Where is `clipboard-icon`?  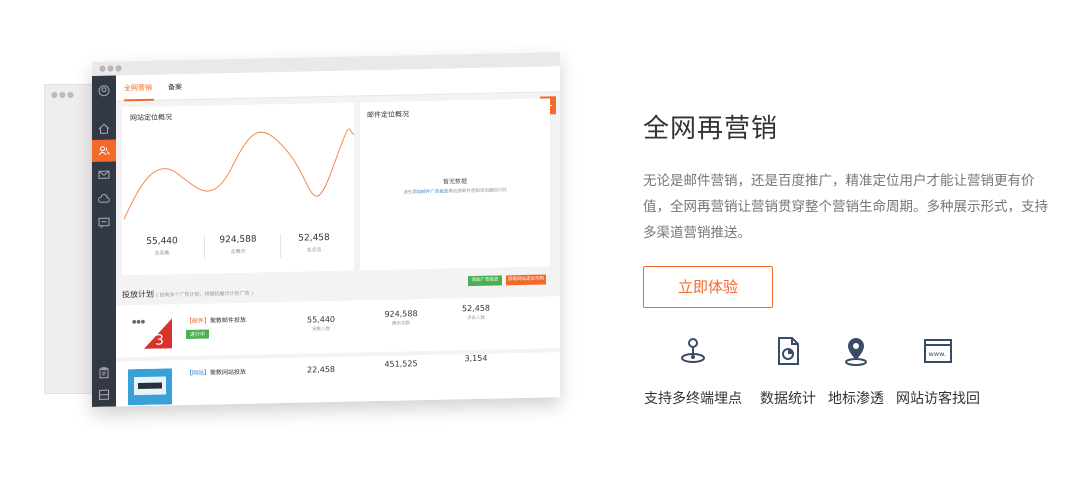
clipboard-icon is located at coordinates (104, 372).